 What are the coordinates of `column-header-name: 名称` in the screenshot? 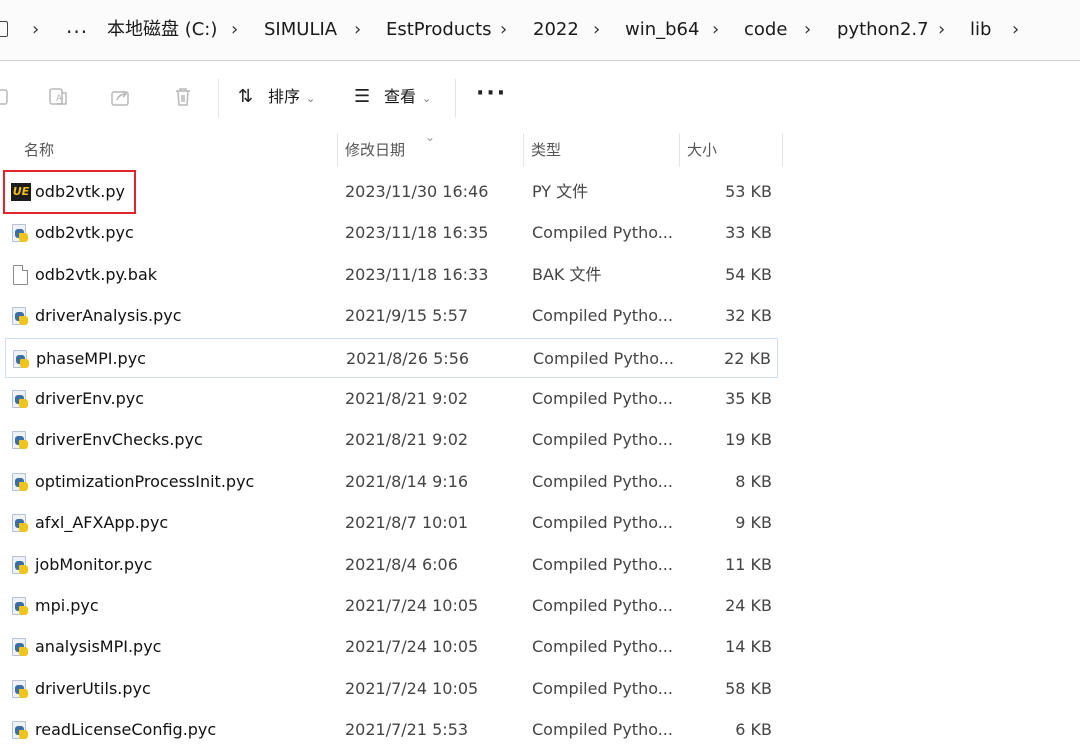 It's located at (39, 150).